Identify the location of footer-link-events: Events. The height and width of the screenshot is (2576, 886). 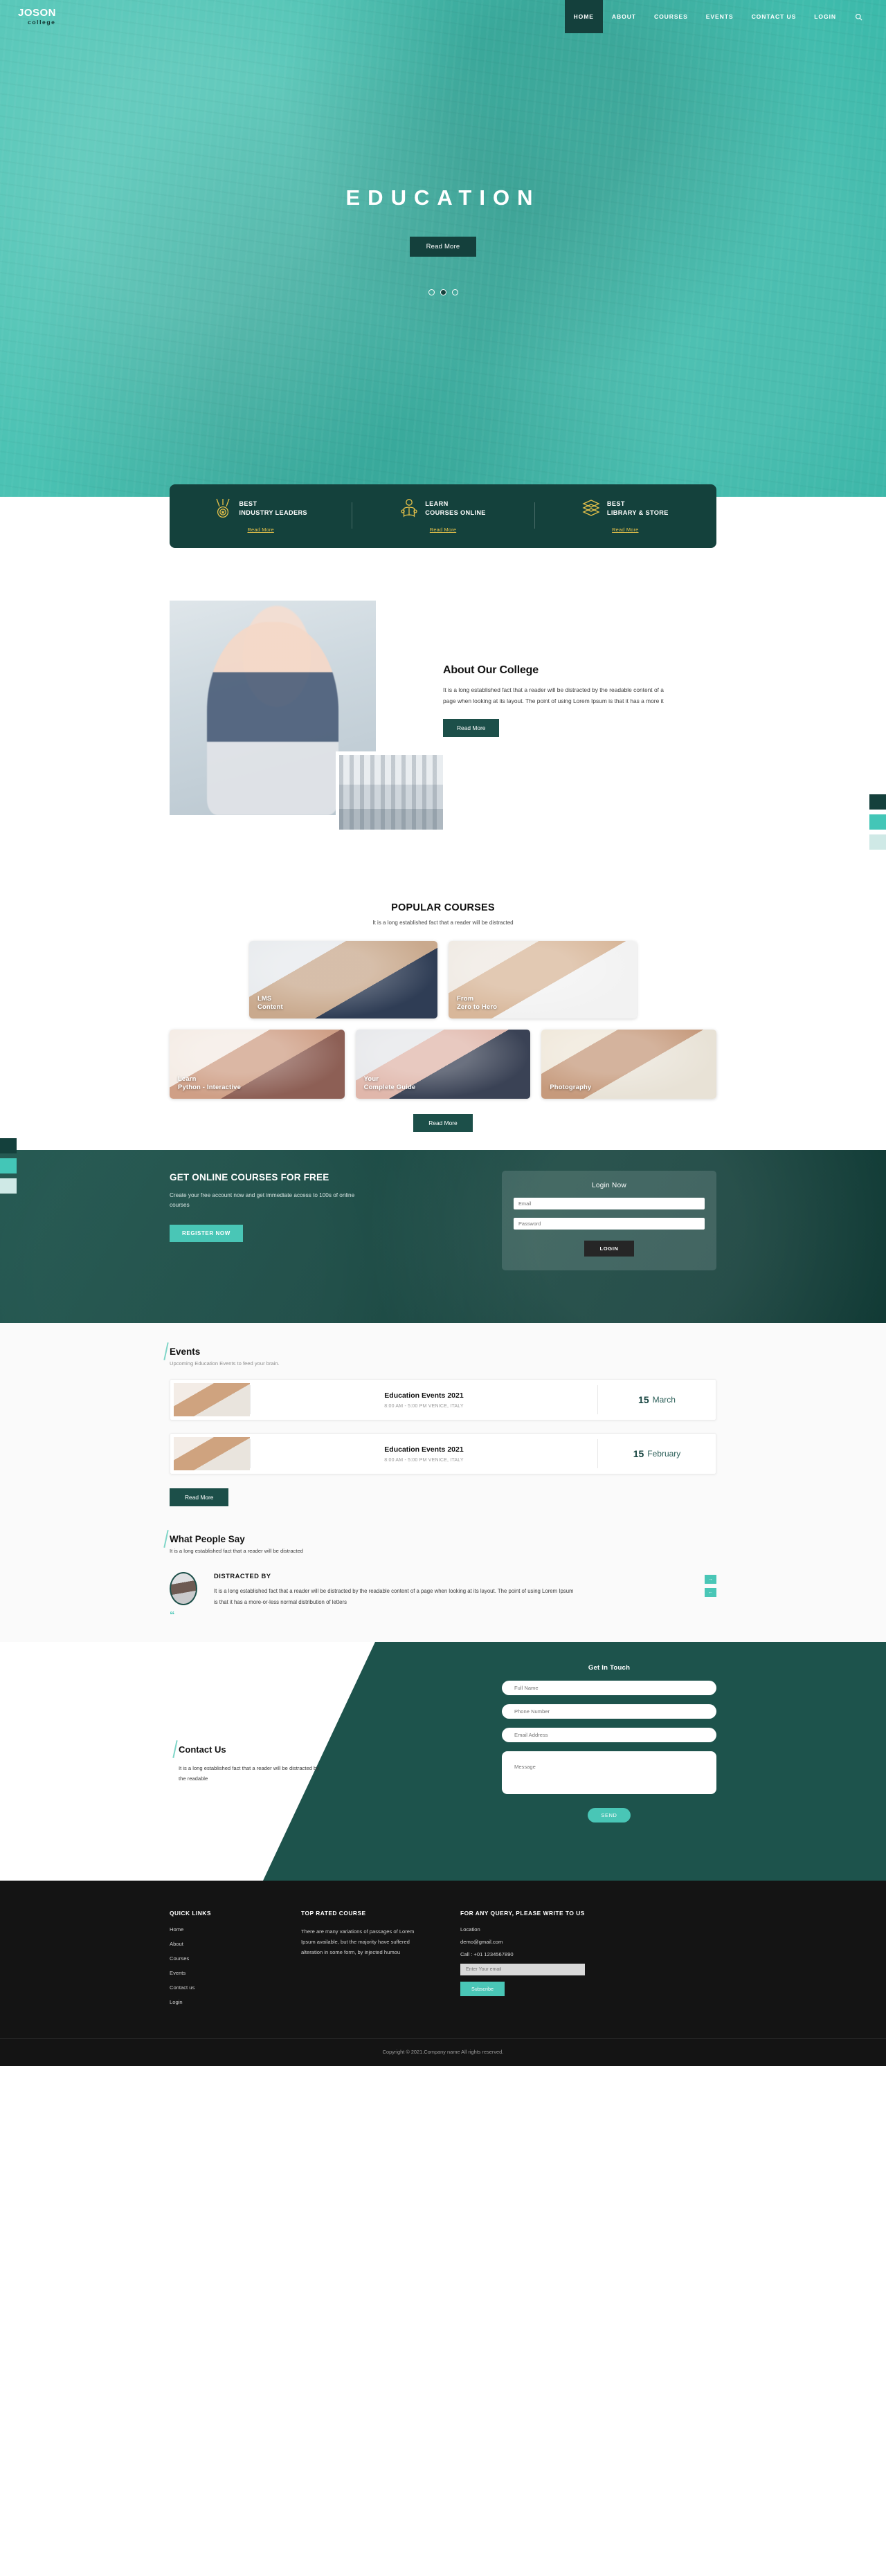
(235, 1973).